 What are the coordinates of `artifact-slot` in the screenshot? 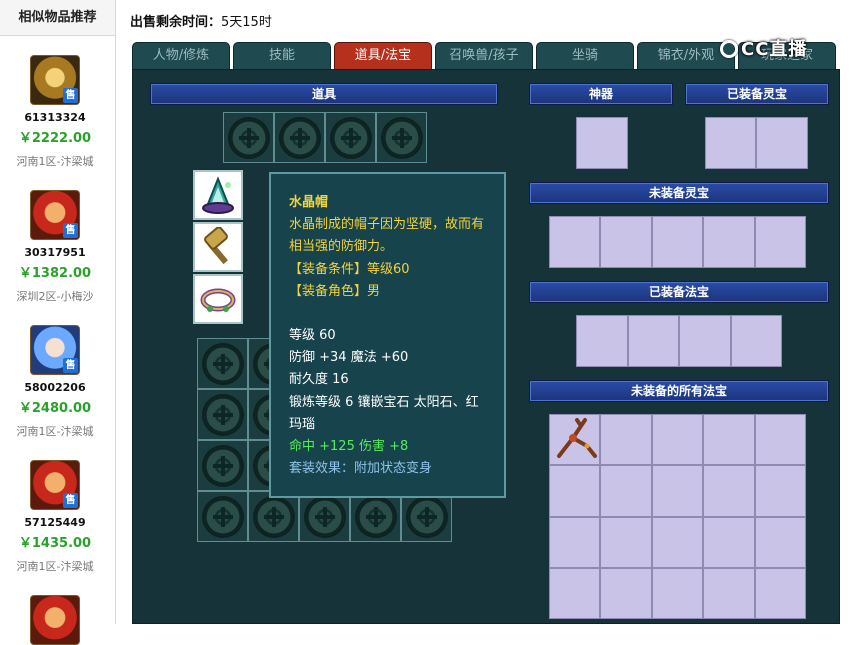 It's located at (602, 143).